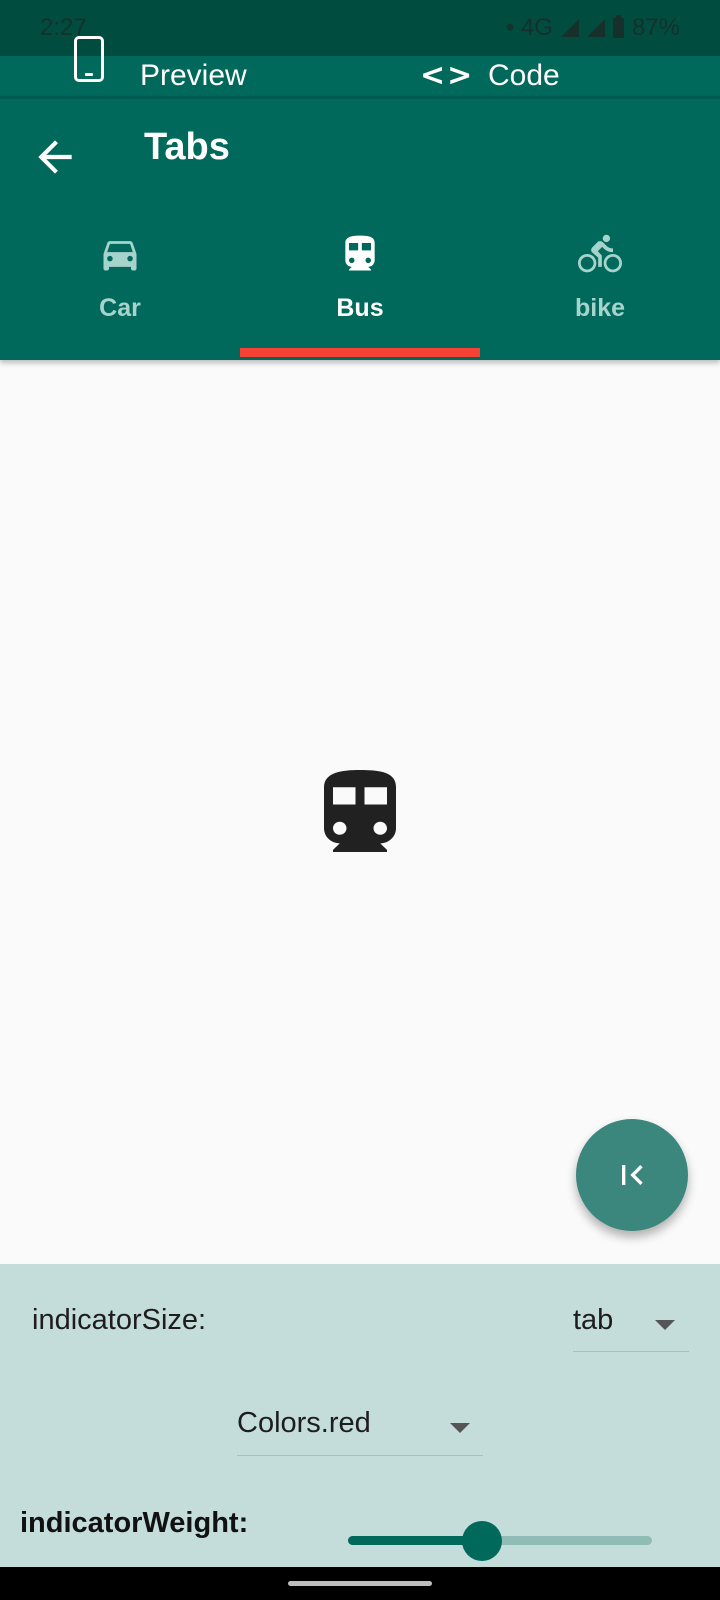 The width and height of the screenshot is (720, 1600). Describe the element at coordinates (360, 97) in the screenshot. I see `appbar-divider` at that location.